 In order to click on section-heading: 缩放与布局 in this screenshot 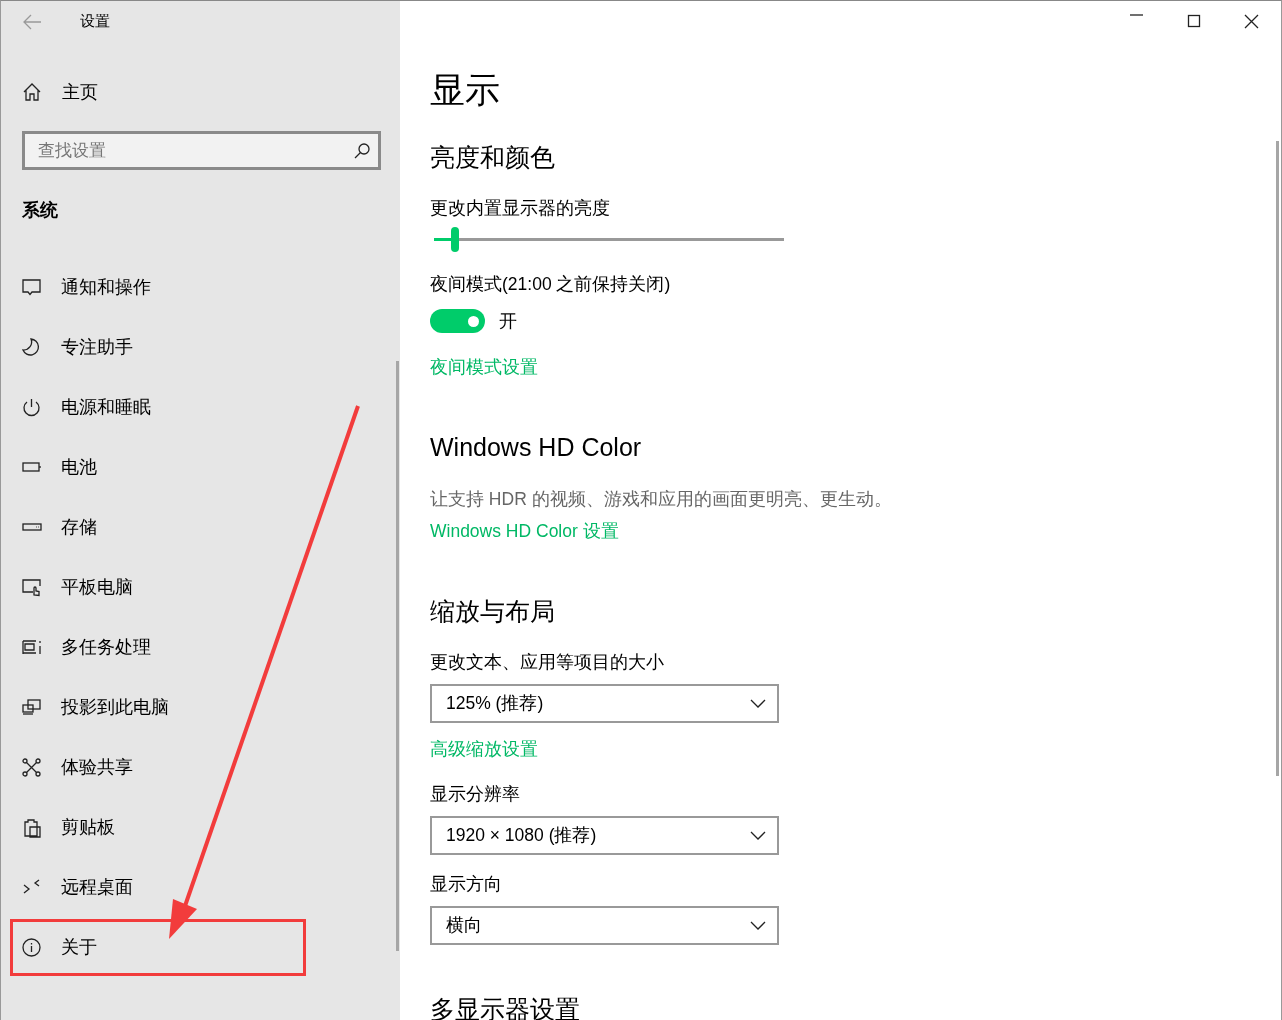, I will do `click(492, 611)`.